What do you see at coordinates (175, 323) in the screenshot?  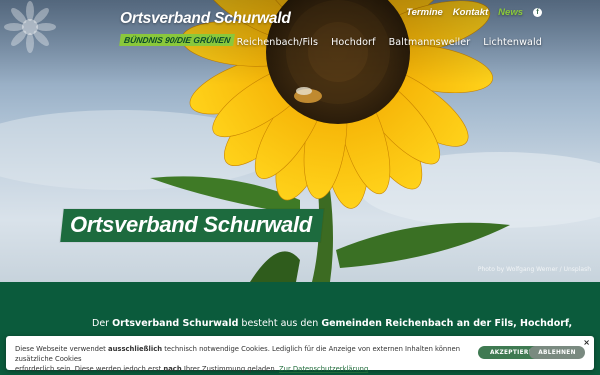 I see `intro-bold-ortsverband: Ortsverband Schurwald` at bounding box center [175, 323].